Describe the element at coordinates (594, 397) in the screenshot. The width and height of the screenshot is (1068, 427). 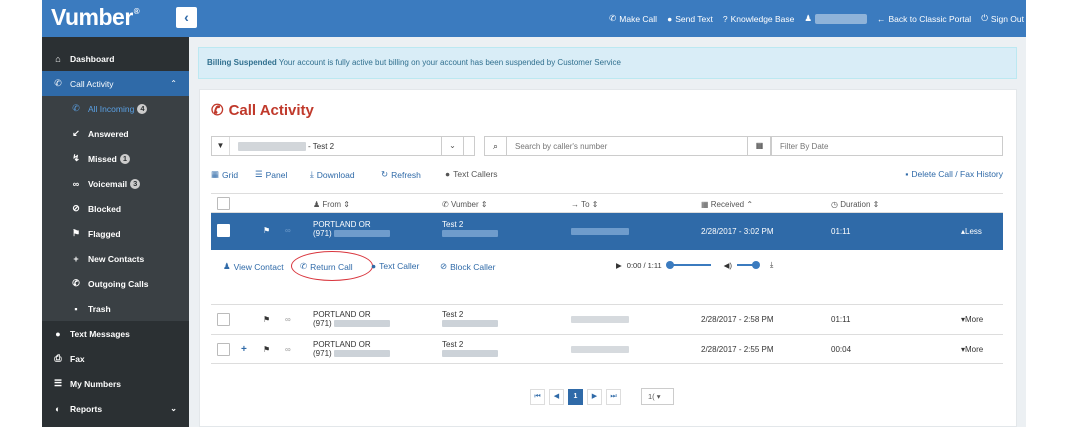
I see `next-page-button: ▶` at that location.